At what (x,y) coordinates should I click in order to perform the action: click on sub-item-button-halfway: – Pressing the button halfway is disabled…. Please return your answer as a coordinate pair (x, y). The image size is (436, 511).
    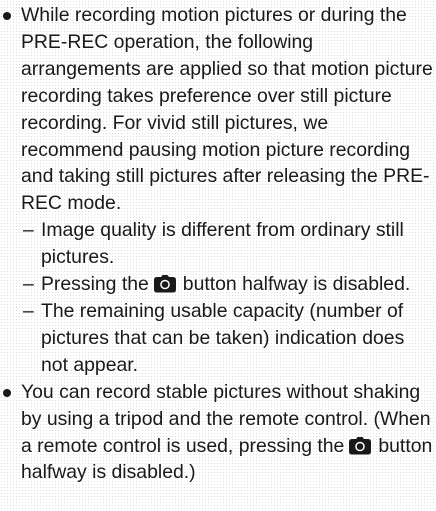
    Looking at the image, I should click on (217, 284).